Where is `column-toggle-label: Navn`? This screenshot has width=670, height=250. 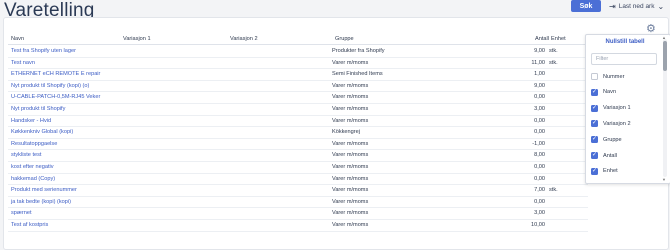
column-toggle-label: Navn is located at coordinates (610, 92).